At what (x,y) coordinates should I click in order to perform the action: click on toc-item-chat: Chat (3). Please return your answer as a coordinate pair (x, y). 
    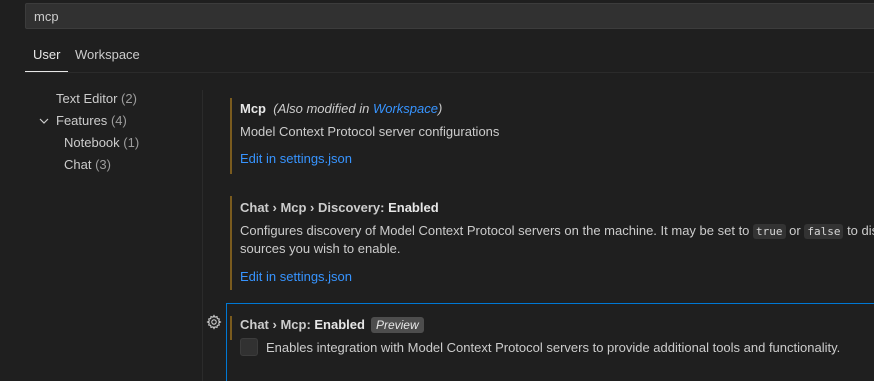
    Looking at the image, I should click on (87, 164).